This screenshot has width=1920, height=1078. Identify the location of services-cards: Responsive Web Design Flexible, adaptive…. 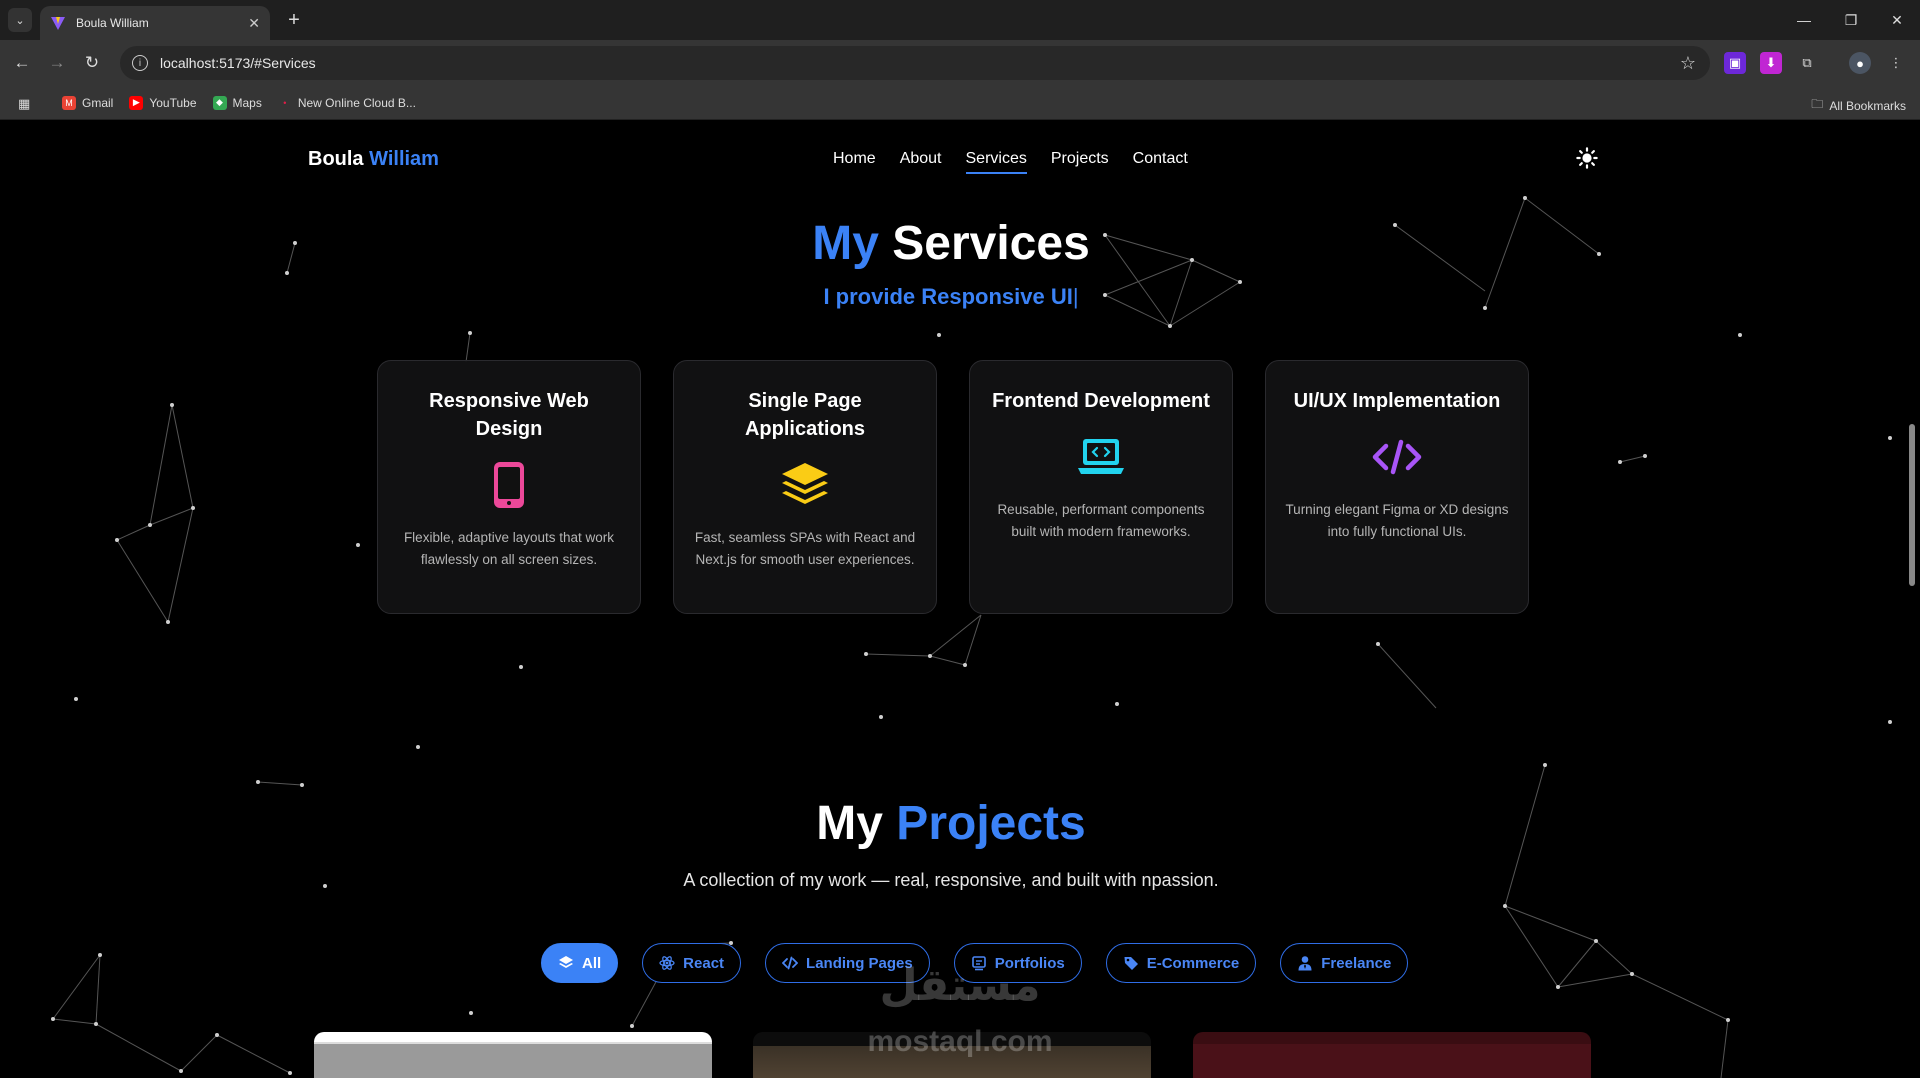
(953, 487).